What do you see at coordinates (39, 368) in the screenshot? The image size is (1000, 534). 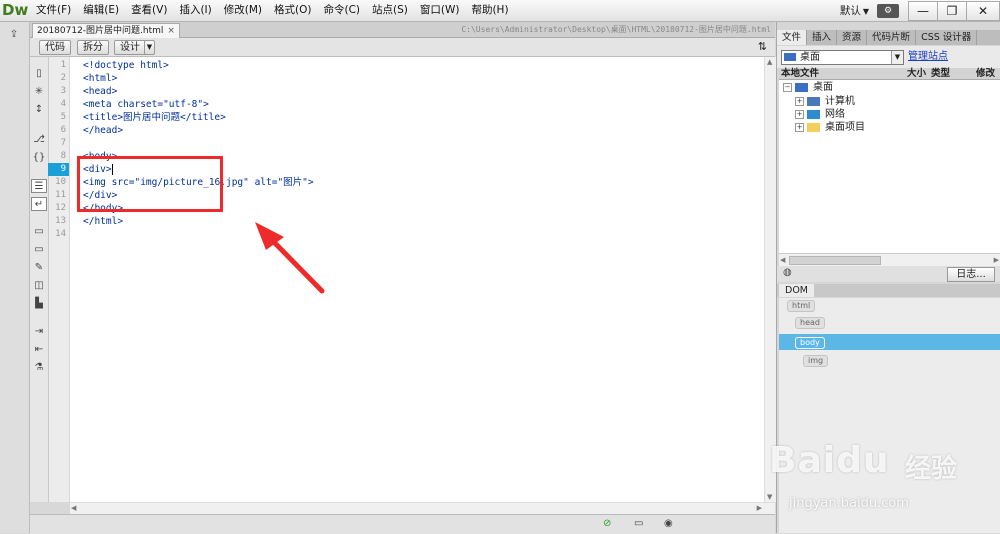 I see `format-source-icon: ⚗` at bounding box center [39, 368].